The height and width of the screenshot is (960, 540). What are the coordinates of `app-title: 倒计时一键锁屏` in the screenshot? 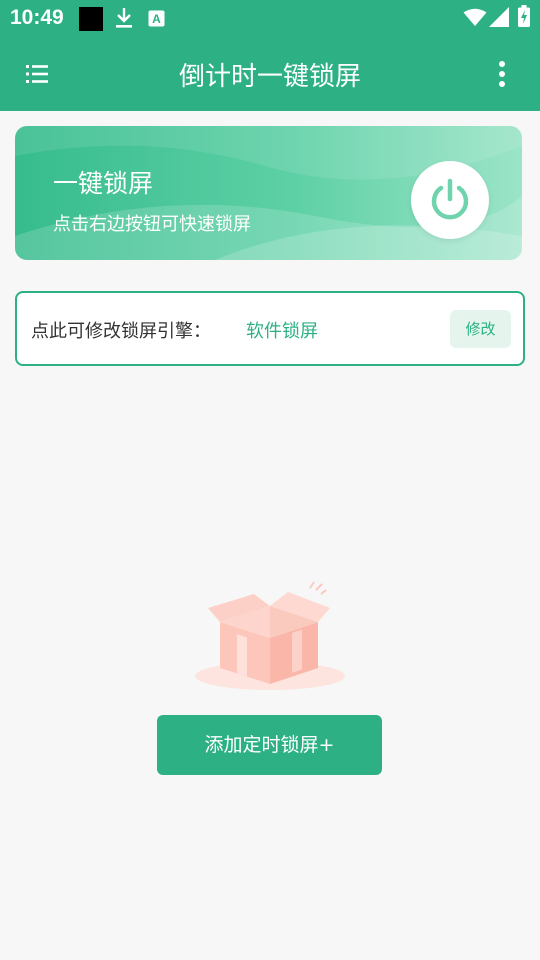 It's located at (269, 77).